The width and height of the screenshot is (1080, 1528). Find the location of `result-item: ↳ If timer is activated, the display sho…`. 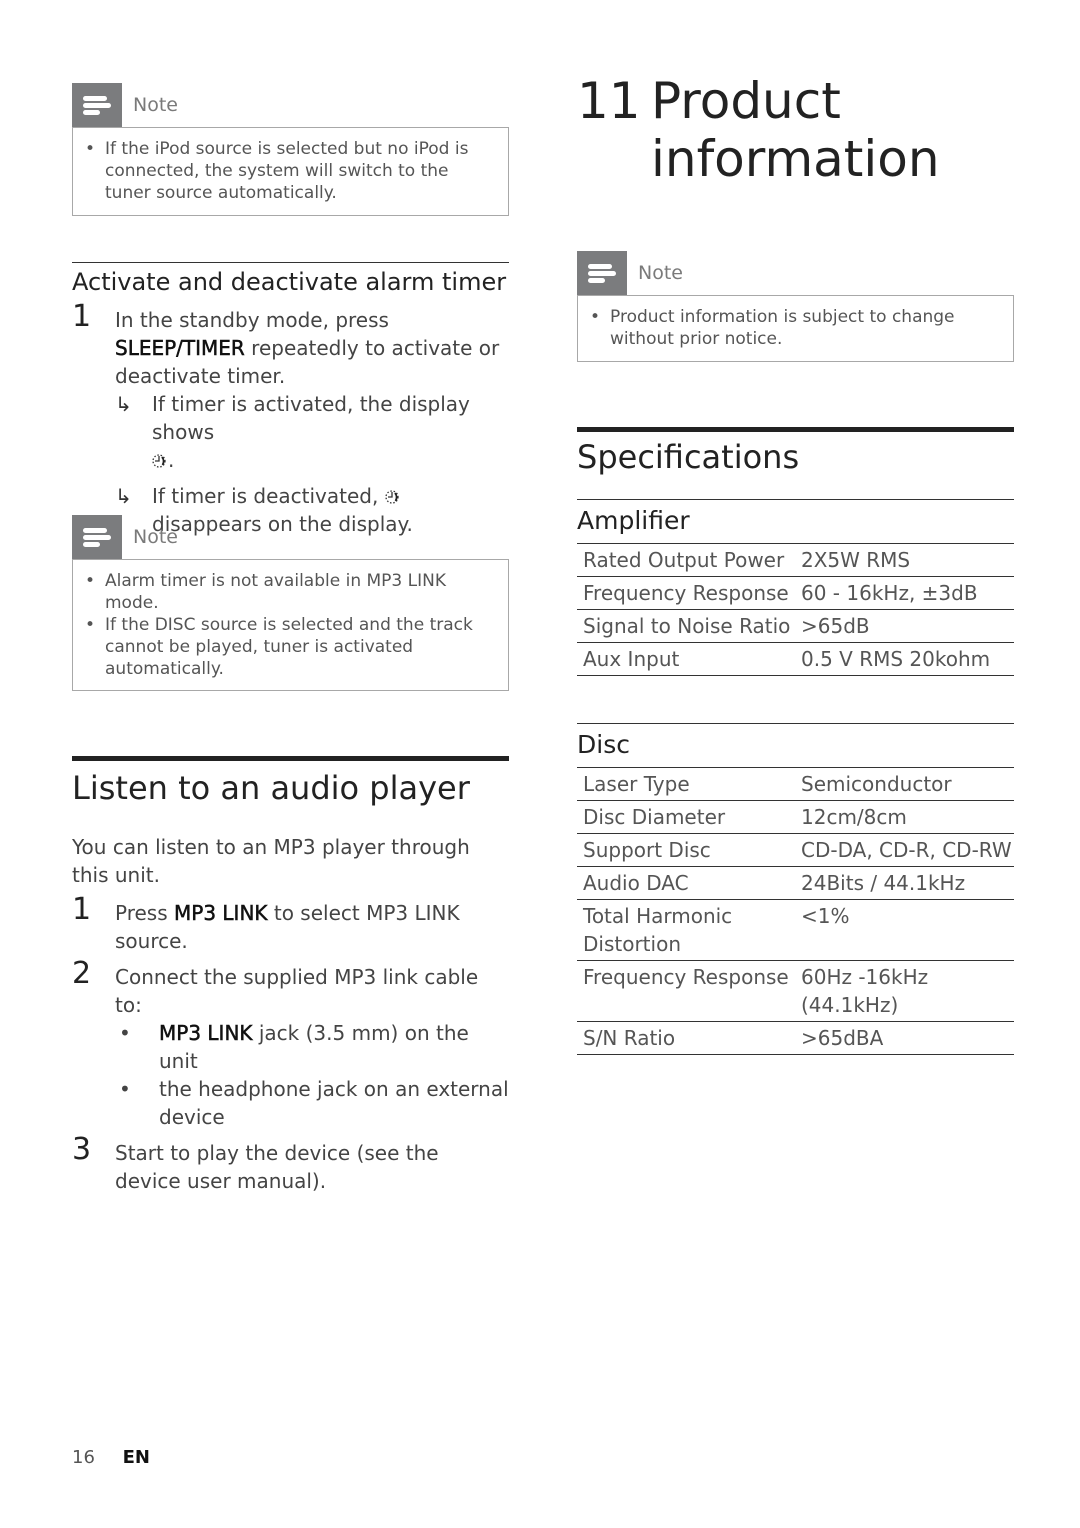

result-item: ↳ If timer is activated, the display sho… is located at coordinates (292, 432).